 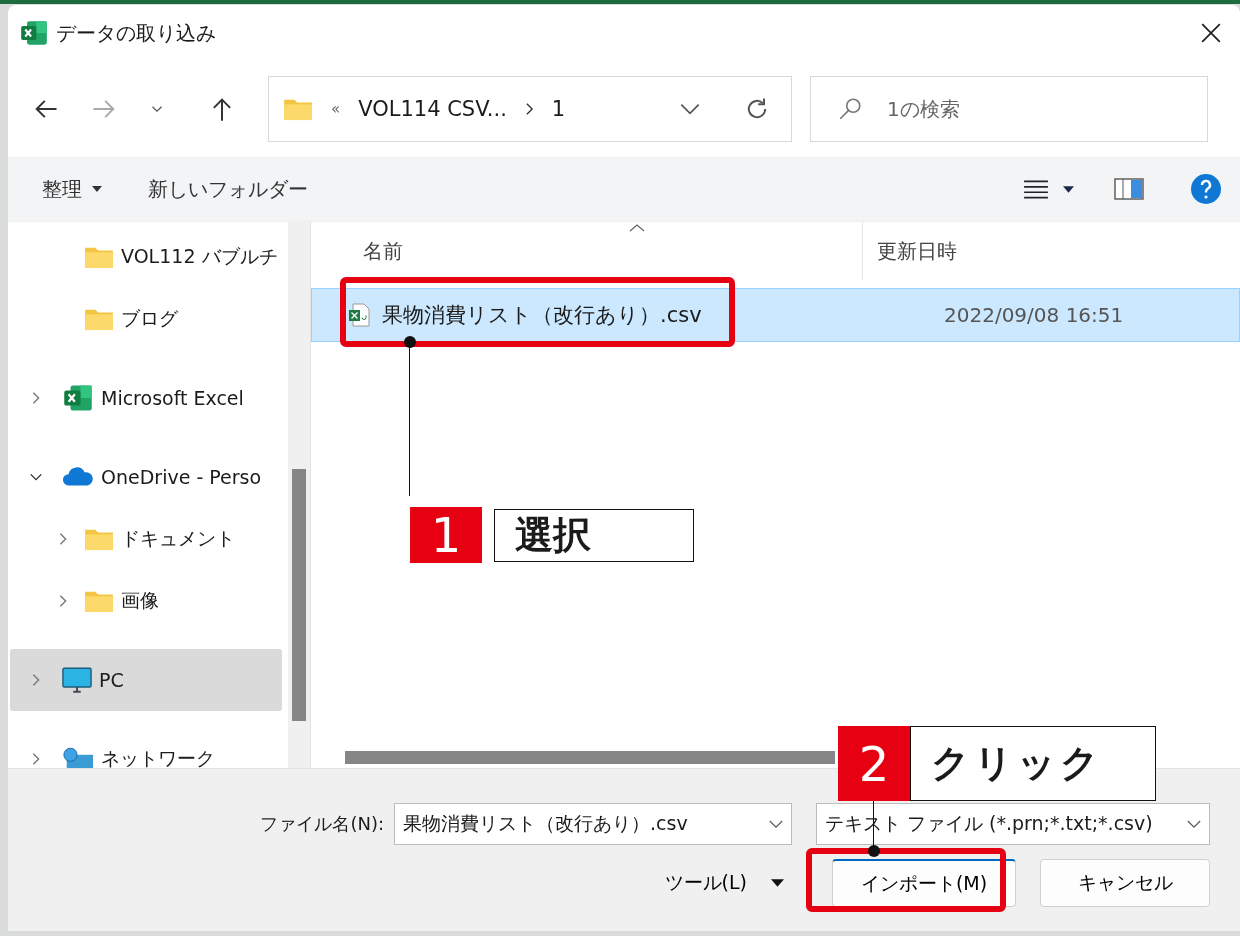 What do you see at coordinates (910, 251) in the screenshot?
I see `column-header: 更新日時` at bounding box center [910, 251].